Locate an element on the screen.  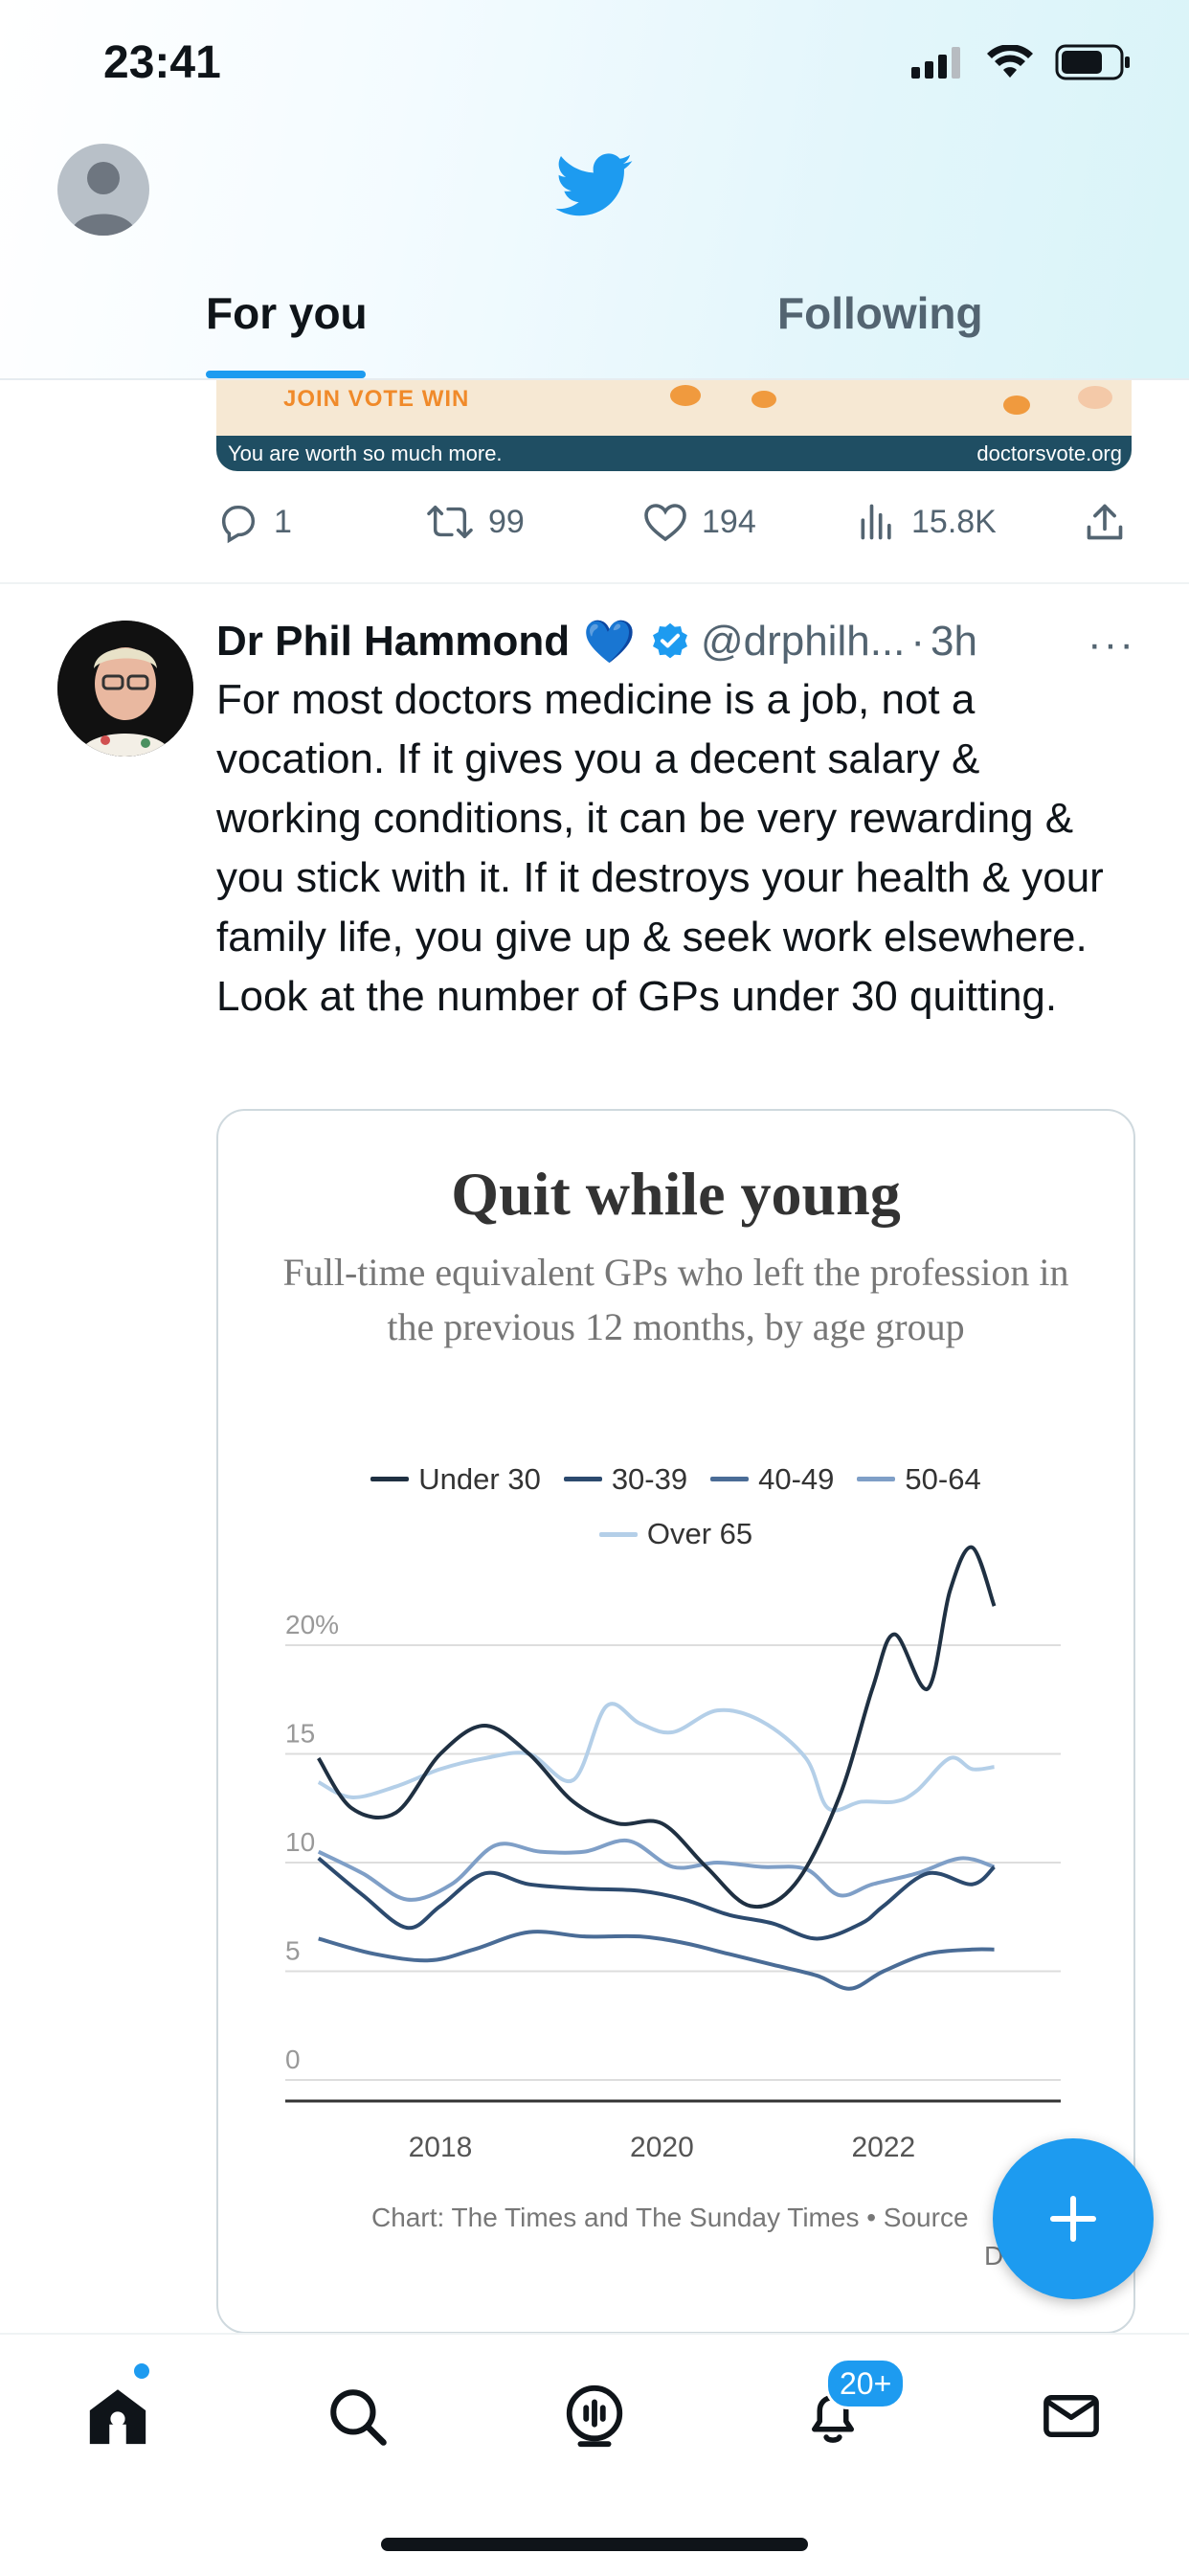
nav-search is located at coordinates (357, 2416).